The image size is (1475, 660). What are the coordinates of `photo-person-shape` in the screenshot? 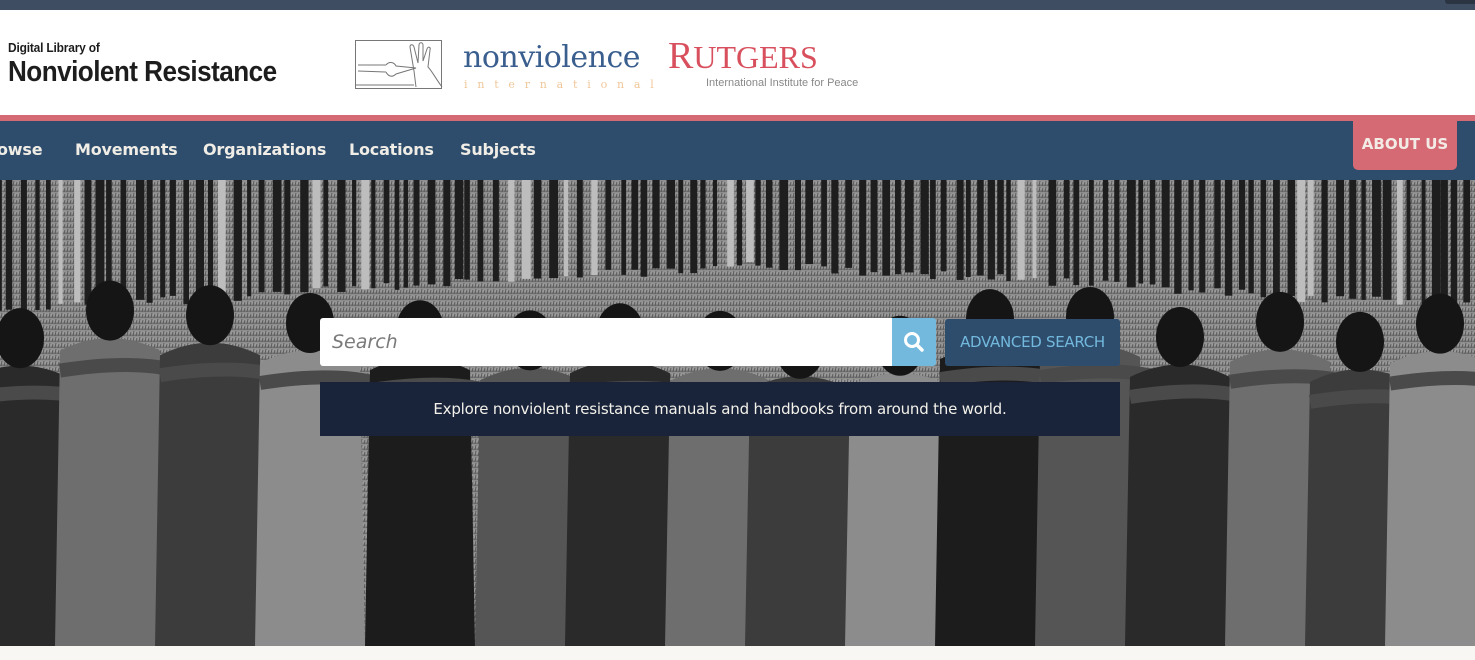 It's located at (210, 494).